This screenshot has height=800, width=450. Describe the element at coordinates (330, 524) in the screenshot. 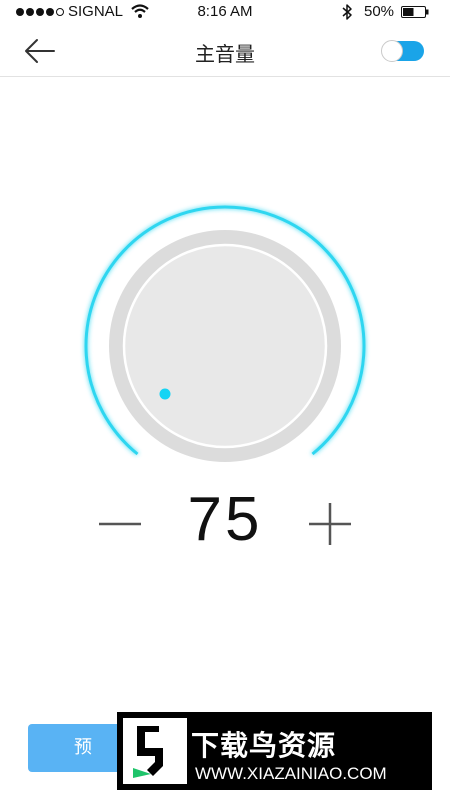

I see `plus-icon` at that location.